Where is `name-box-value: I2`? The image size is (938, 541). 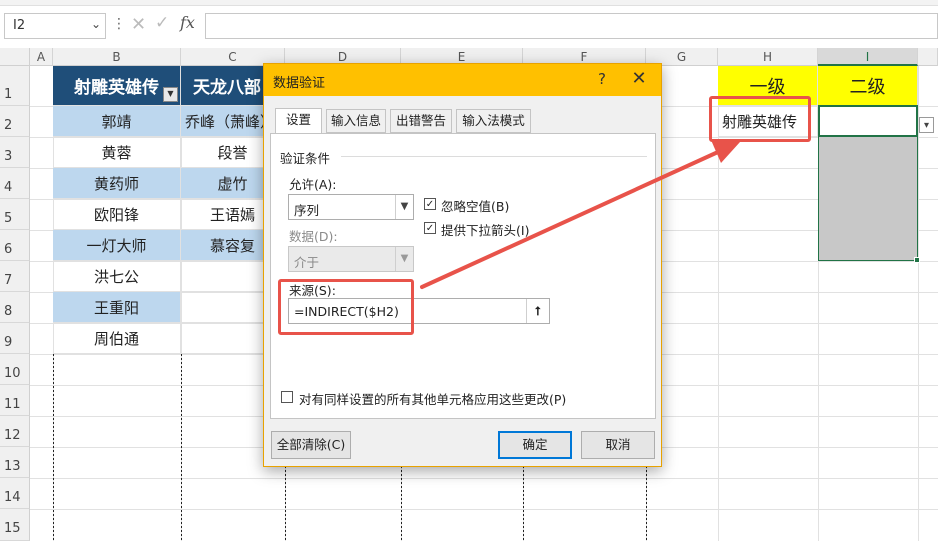 name-box-value: I2 is located at coordinates (19, 25).